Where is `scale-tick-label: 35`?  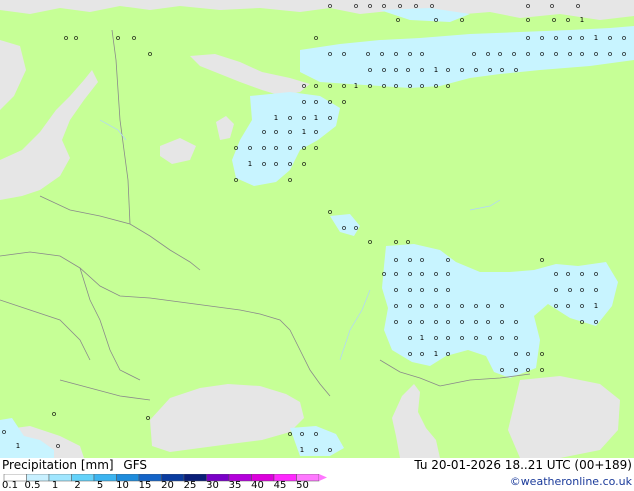
scale-tick-label: 35 is located at coordinates (235, 485).